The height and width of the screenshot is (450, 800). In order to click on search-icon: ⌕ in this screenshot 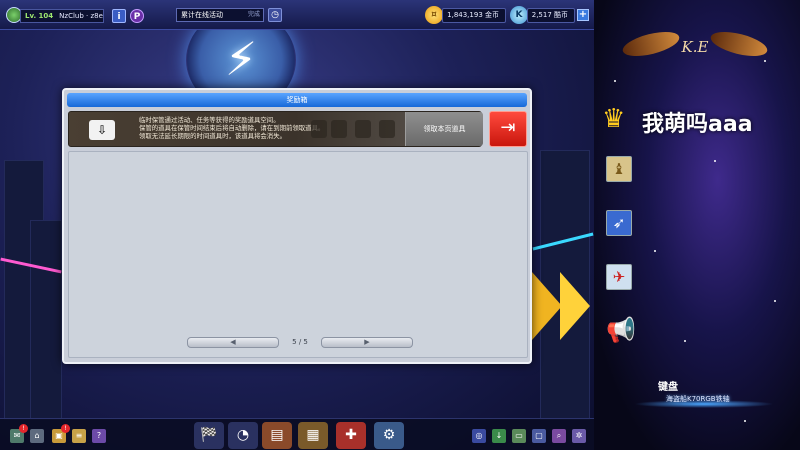, I will do `click(559, 436)`.